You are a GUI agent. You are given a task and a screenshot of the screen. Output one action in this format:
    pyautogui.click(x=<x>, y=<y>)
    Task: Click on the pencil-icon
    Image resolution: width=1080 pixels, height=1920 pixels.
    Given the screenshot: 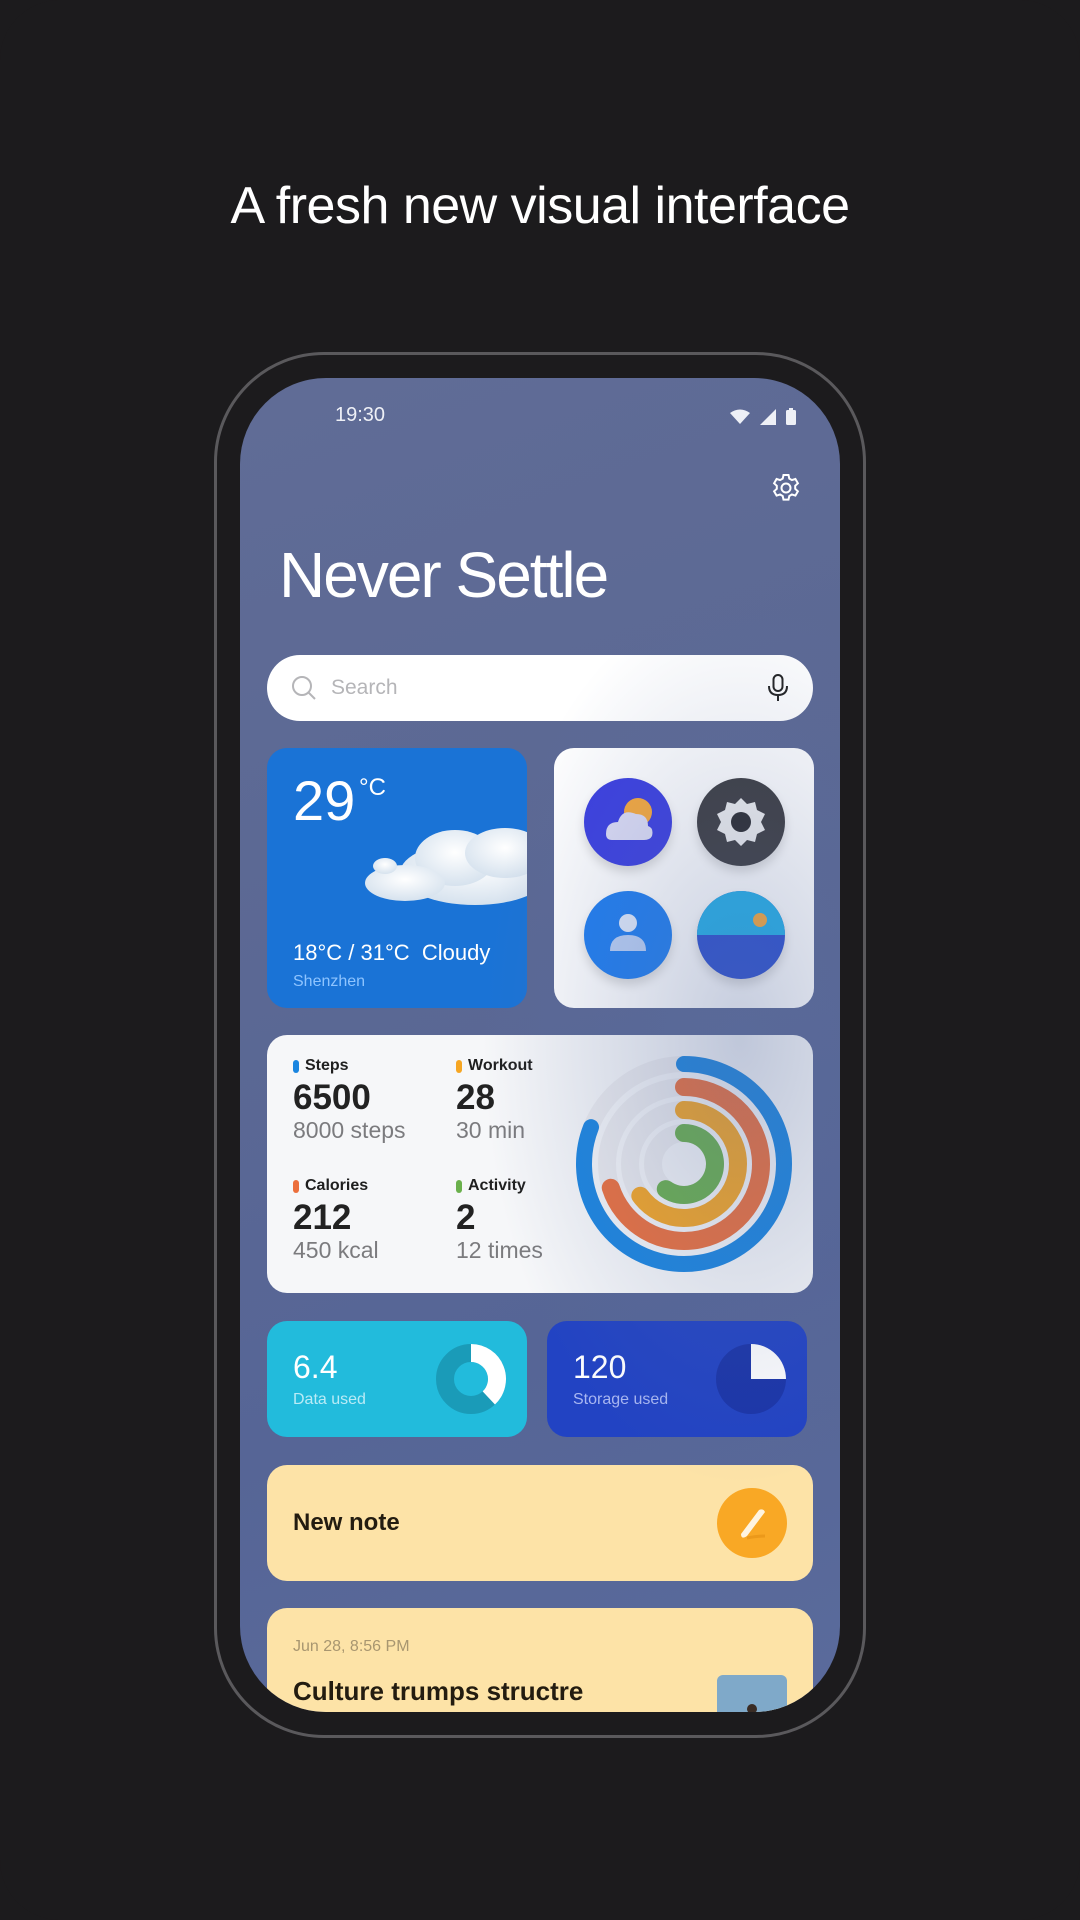 What is the action you would take?
    pyautogui.click(x=753, y=1524)
    